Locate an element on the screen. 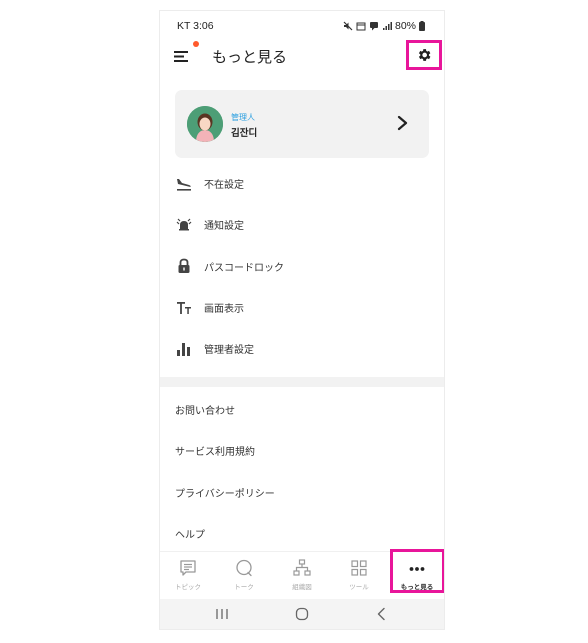 This screenshot has height=643, width=588. bottom-nav: トピック トーク 組織図 ツール もっと見る is located at coordinates (302, 574).